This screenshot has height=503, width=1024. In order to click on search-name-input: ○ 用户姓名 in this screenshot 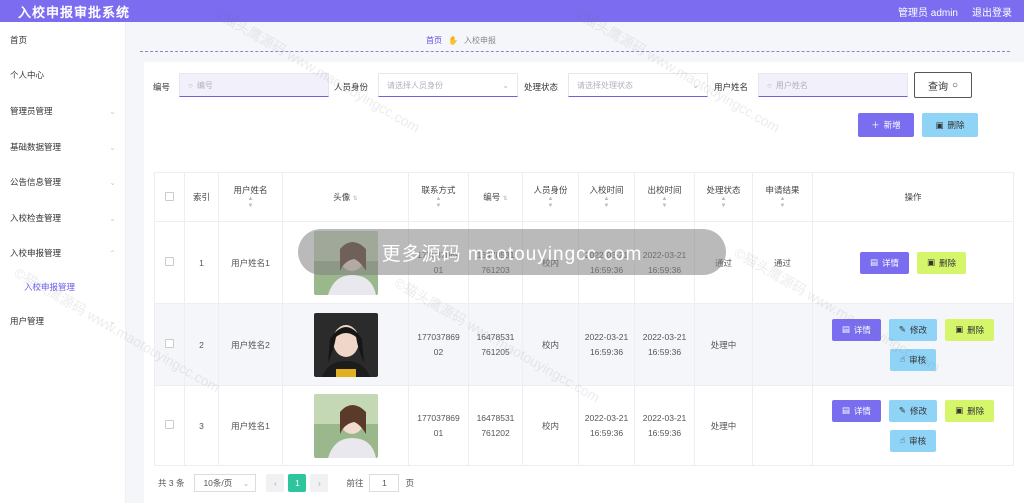, I will do `click(833, 85)`.